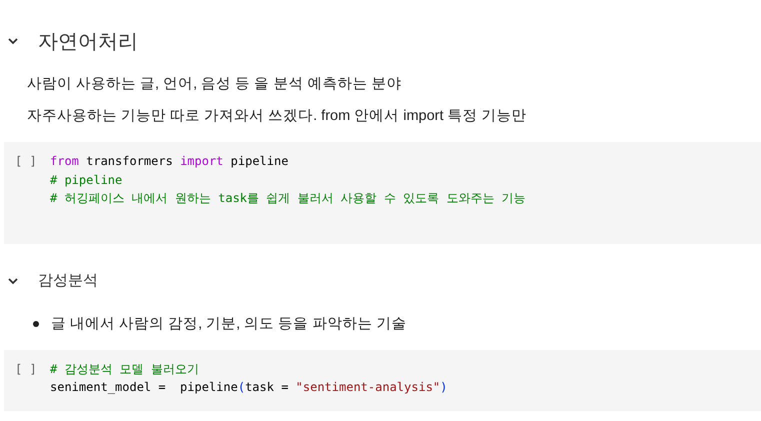  What do you see at coordinates (88, 42) in the screenshot?
I see `section-heading: 자연어처리` at bounding box center [88, 42].